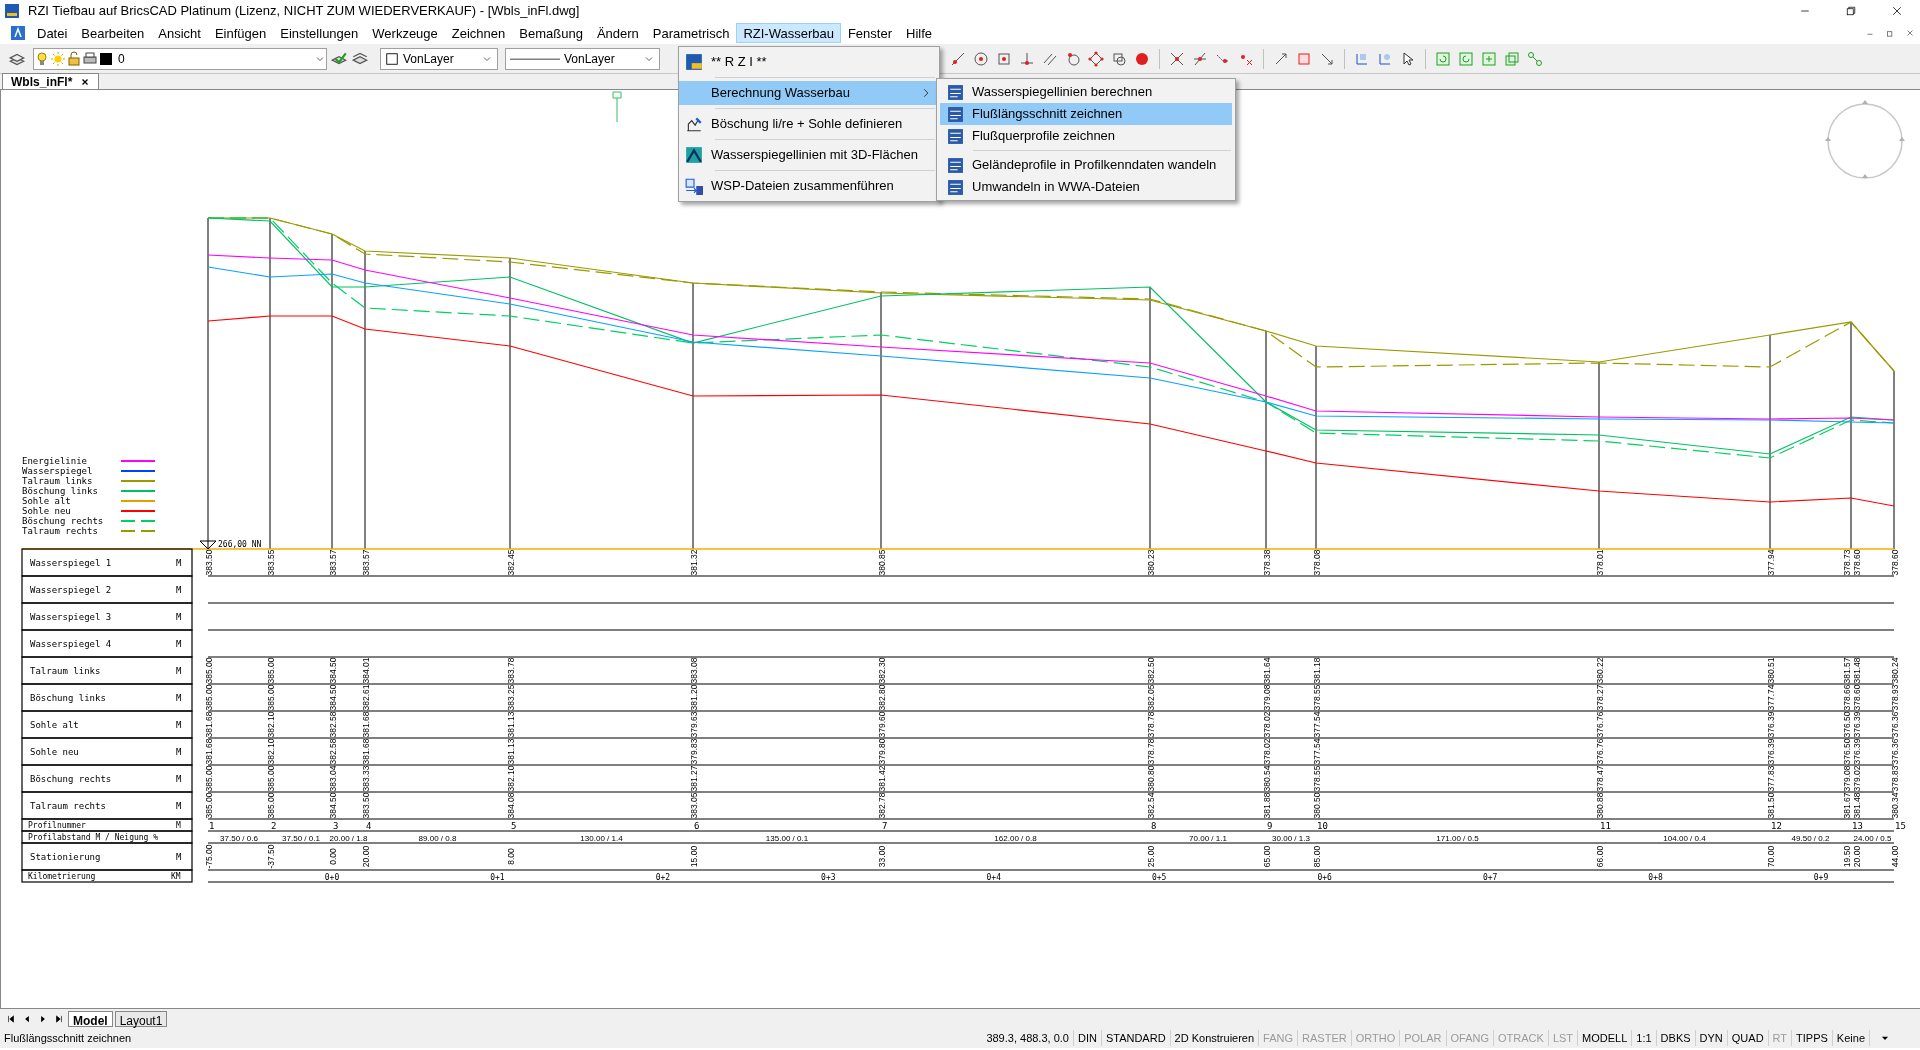 Image resolution: width=1920 pixels, height=1050 pixels. I want to click on elevation-value: 383.50, so click(366, 805).